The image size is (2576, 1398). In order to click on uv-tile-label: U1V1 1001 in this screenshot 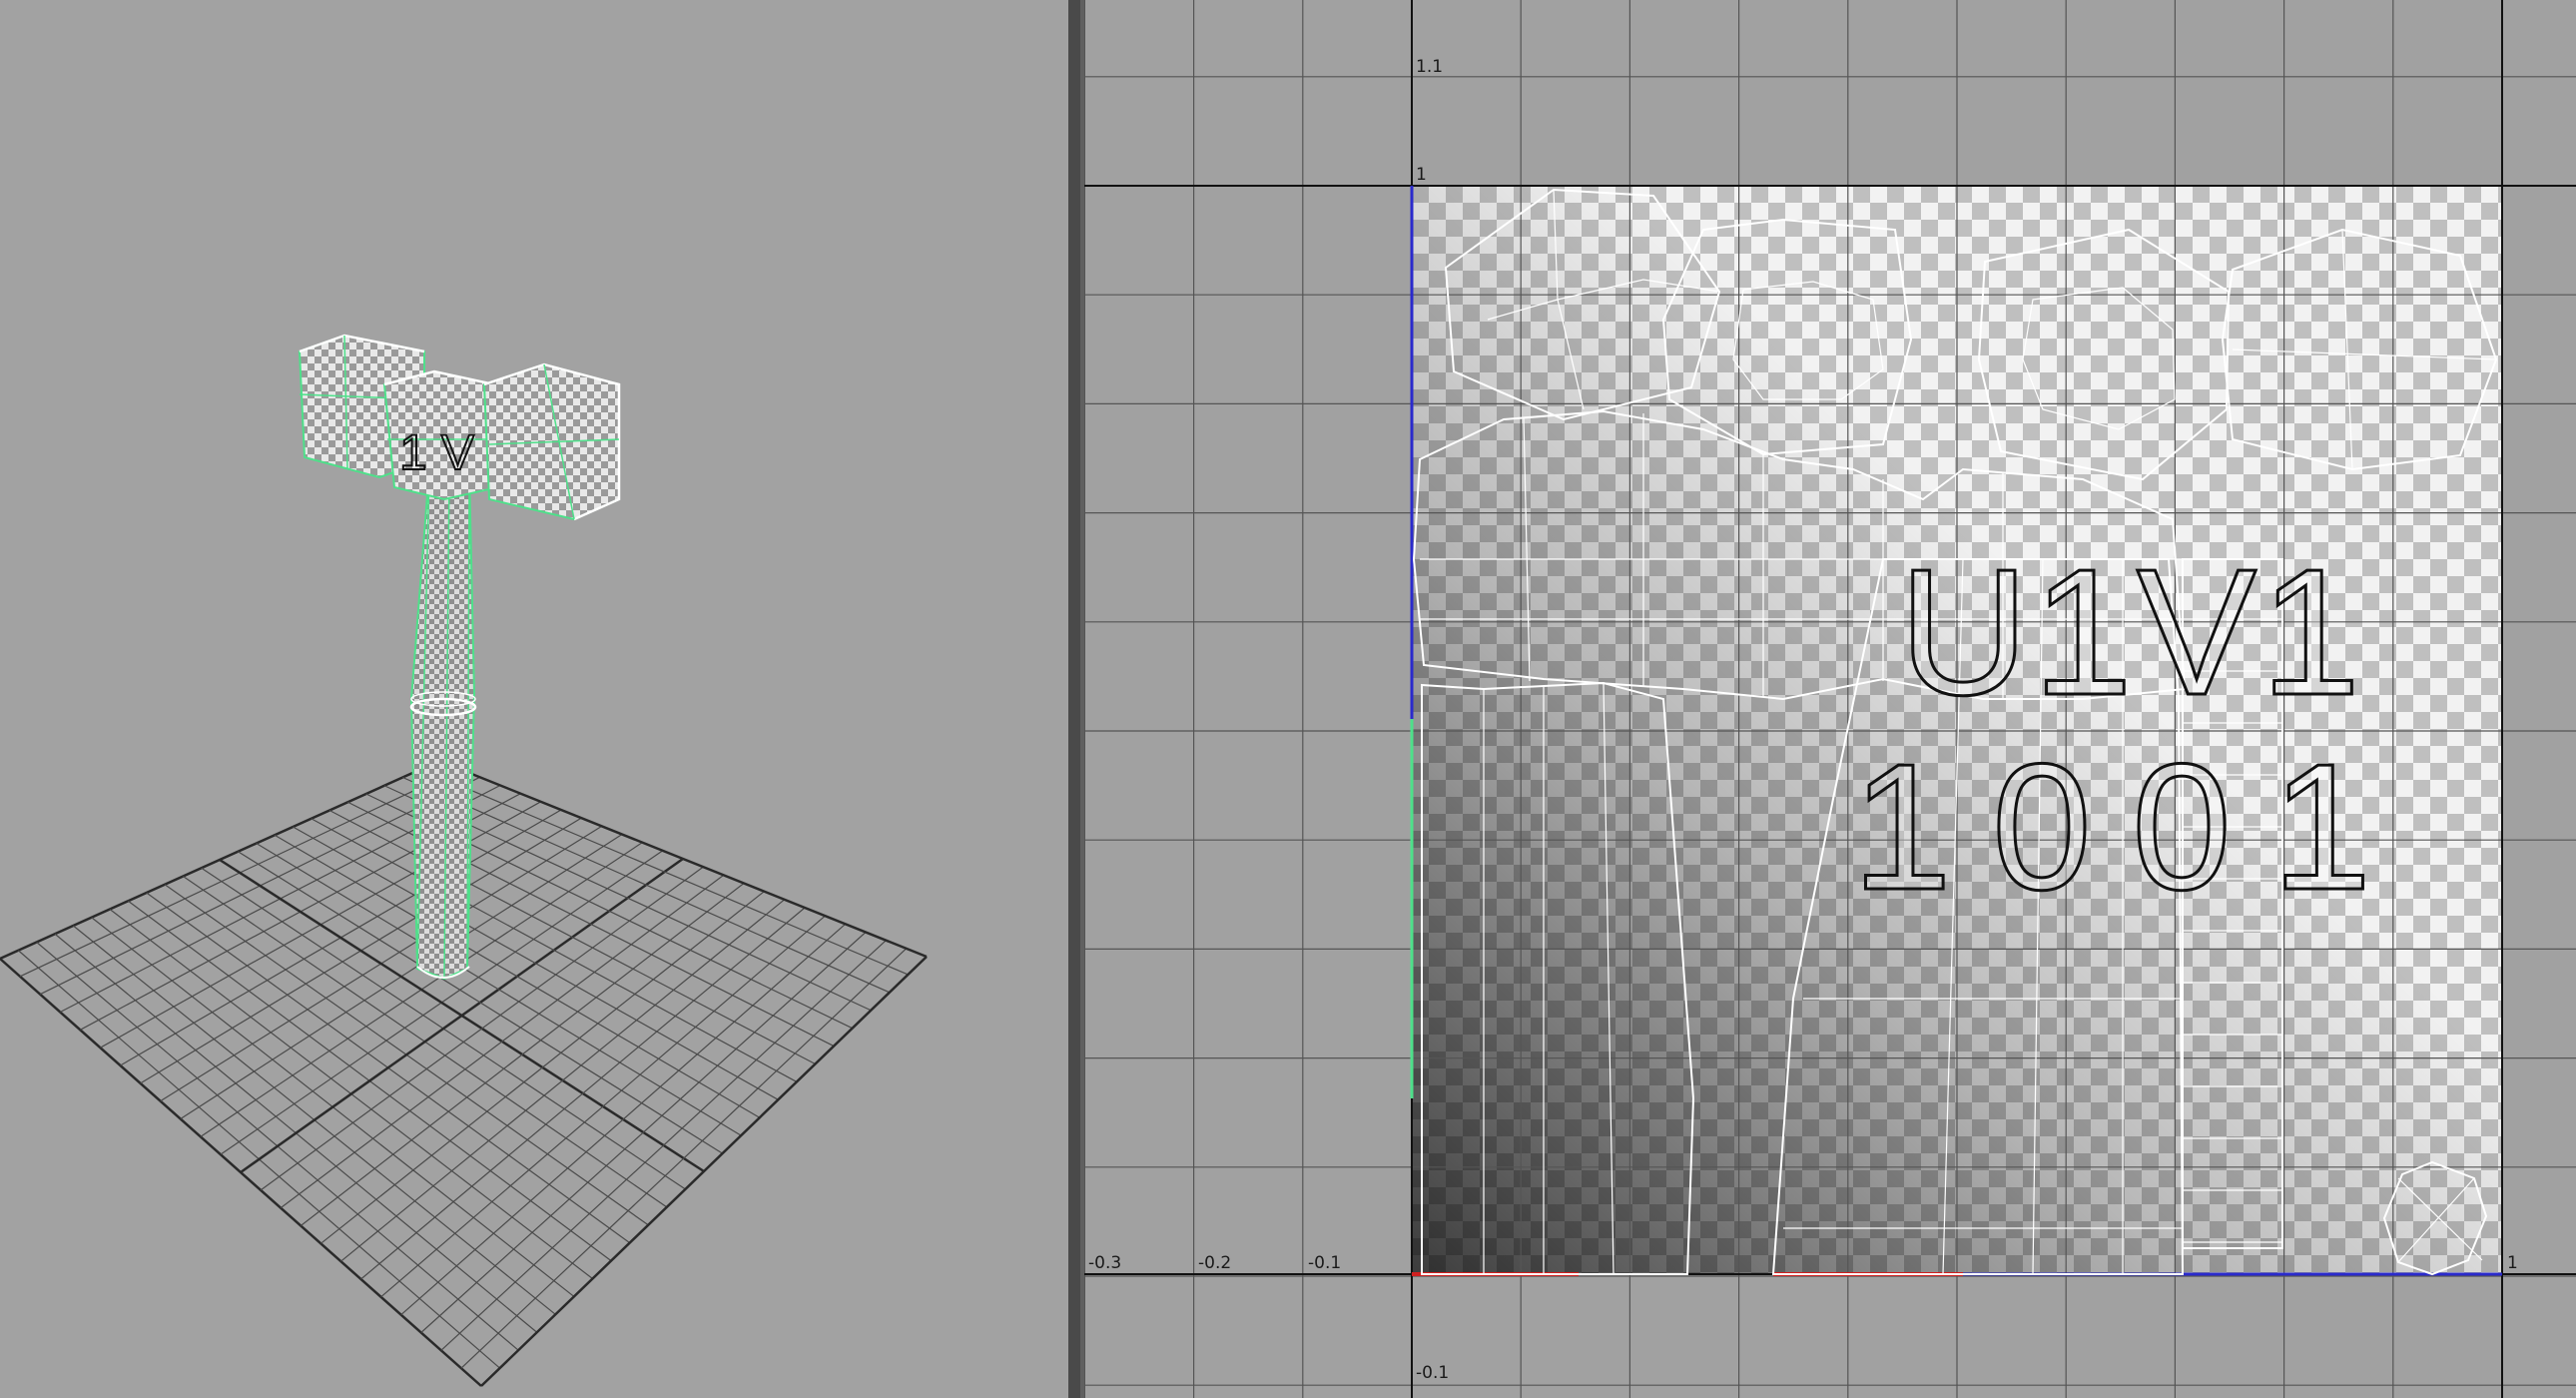, I will do `click(2130, 730)`.